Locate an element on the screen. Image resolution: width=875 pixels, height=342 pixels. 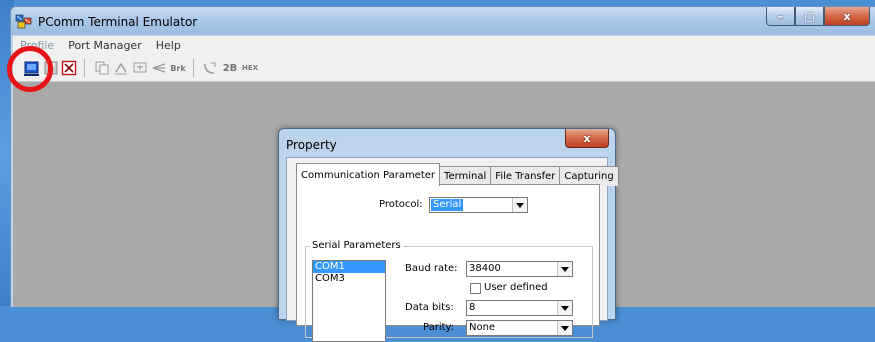
dial-button is located at coordinates (210, 68).